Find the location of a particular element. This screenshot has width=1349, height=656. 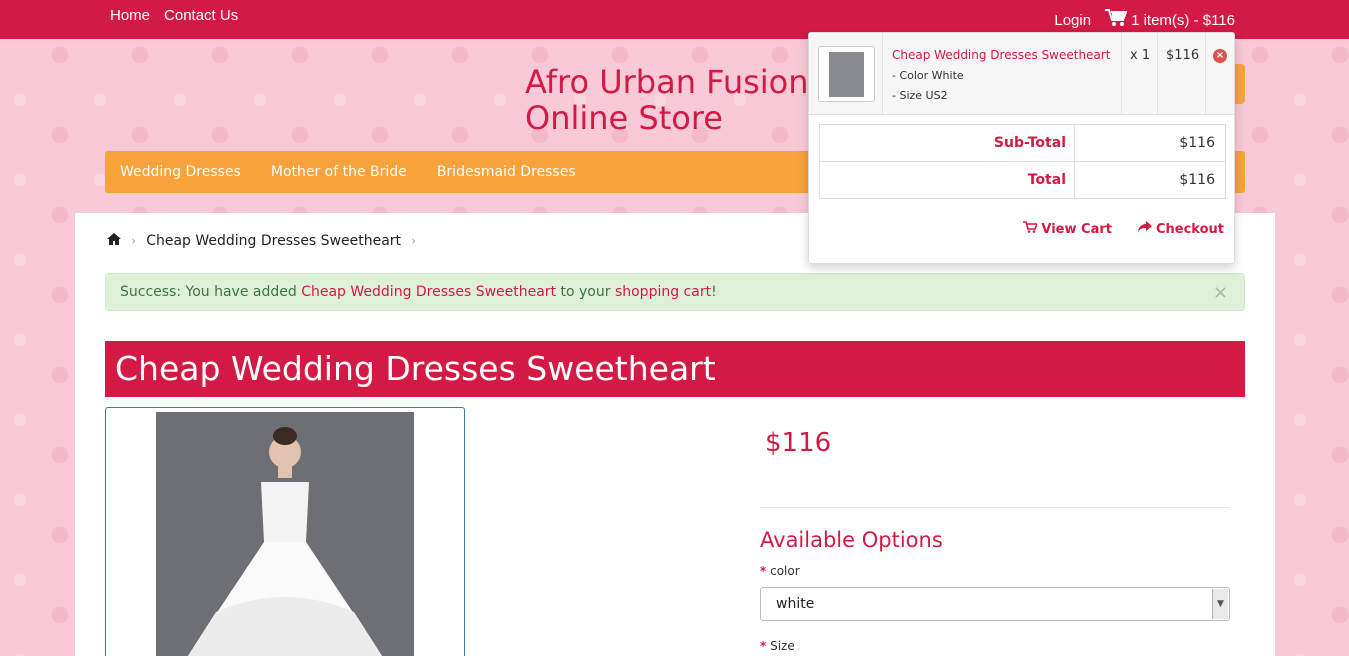

cart-actions: View Cart Checkout is located at coordinates (1123, 229).